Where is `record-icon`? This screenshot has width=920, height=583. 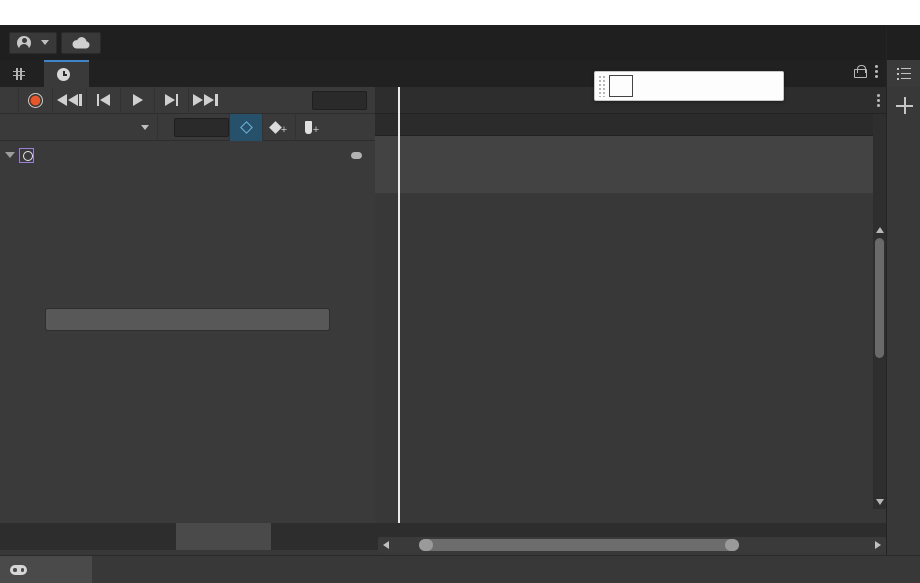 record-icon is located at coordinates (35, 100).